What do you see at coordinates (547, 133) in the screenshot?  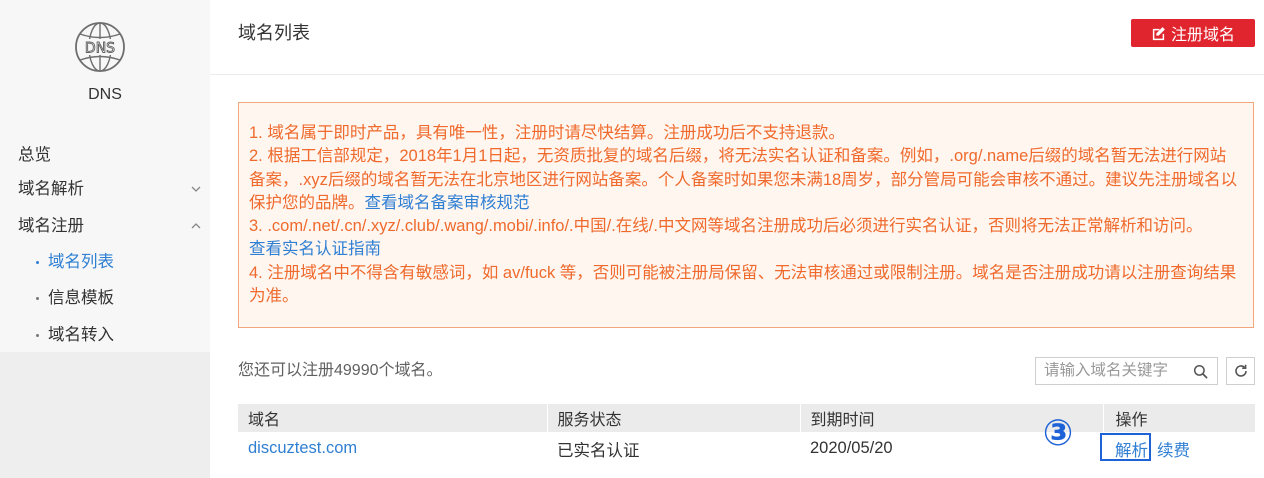 I see `notice-item-1: 1. 域名属于即时产品，具有唯一性，注册时请尽快结算。注册成功后不支持退款。` at bounding box center [547, 133].